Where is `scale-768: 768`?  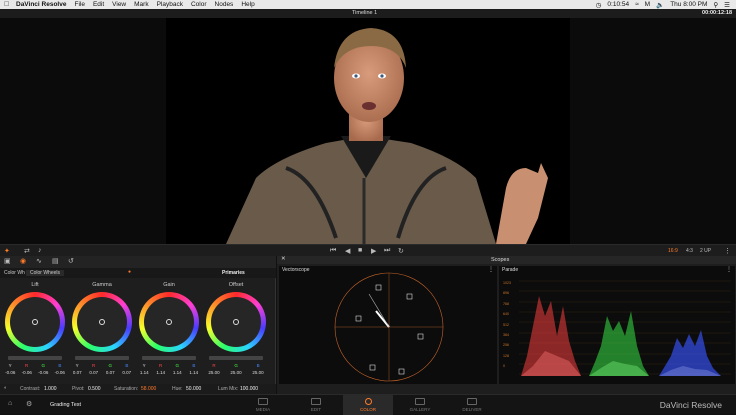 scale-768: 768 is located at coordinates (506, 303).